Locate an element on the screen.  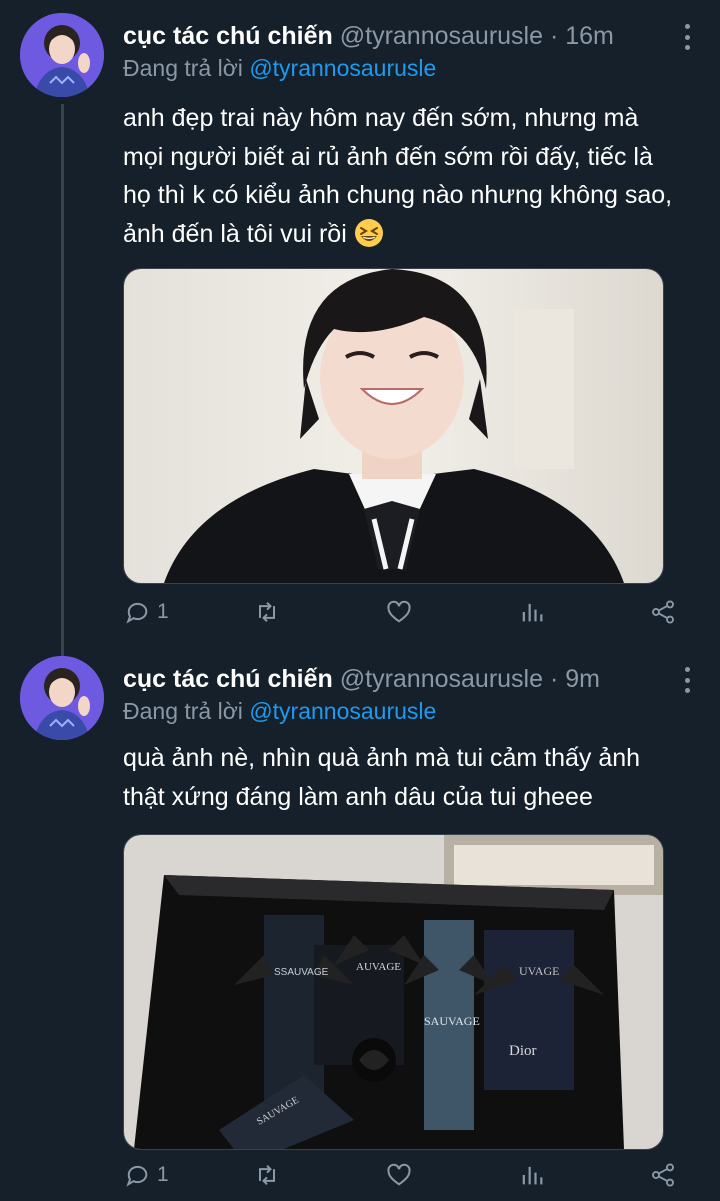
timestamp: 16m is located at coordinates (589, 36).